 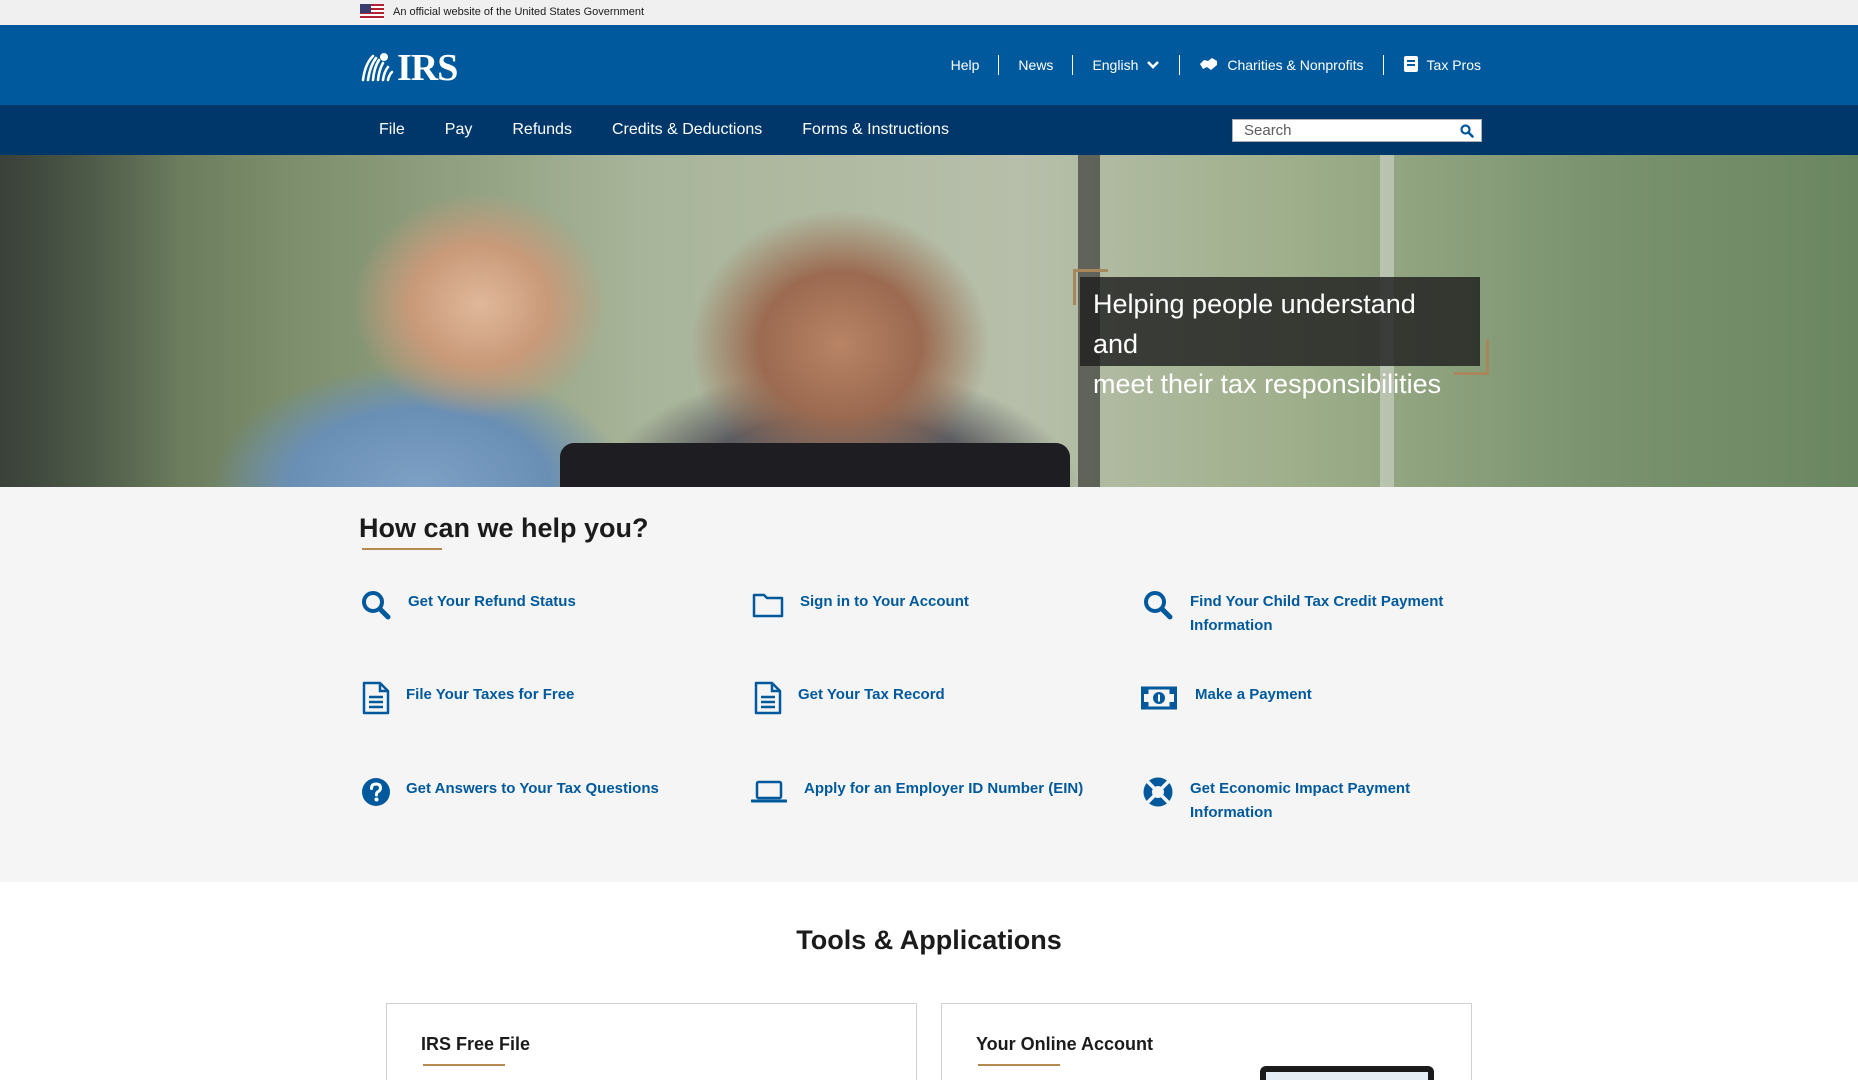 What do you see at coordinates (1317, 601) in the screenshot?
I see `help-item-label: Find Your Child Tax Credit Payment` at bounding box center [1317, 601].